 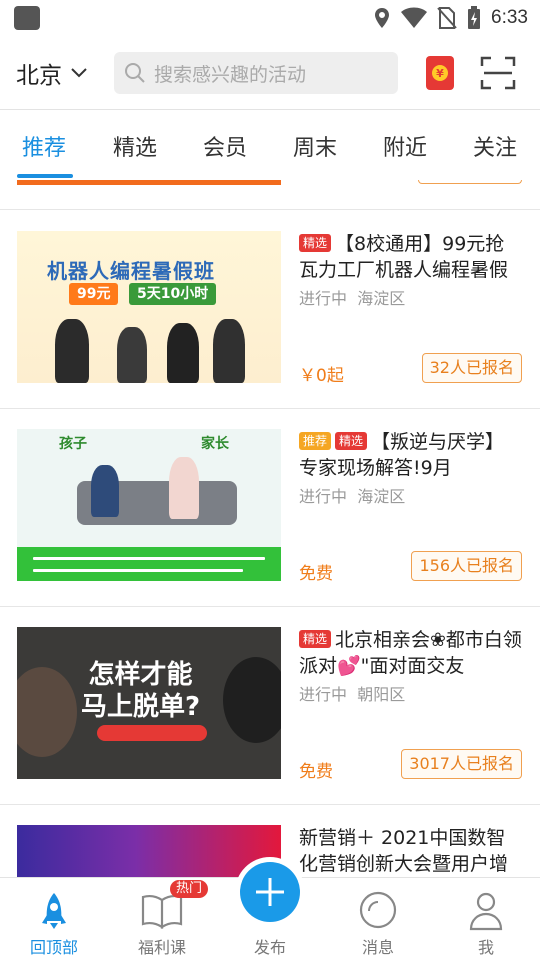 What do you see at coordinates (495, 146) in the screenshot?
I see `tab-following: 关注` at bounding box center [495, 146].